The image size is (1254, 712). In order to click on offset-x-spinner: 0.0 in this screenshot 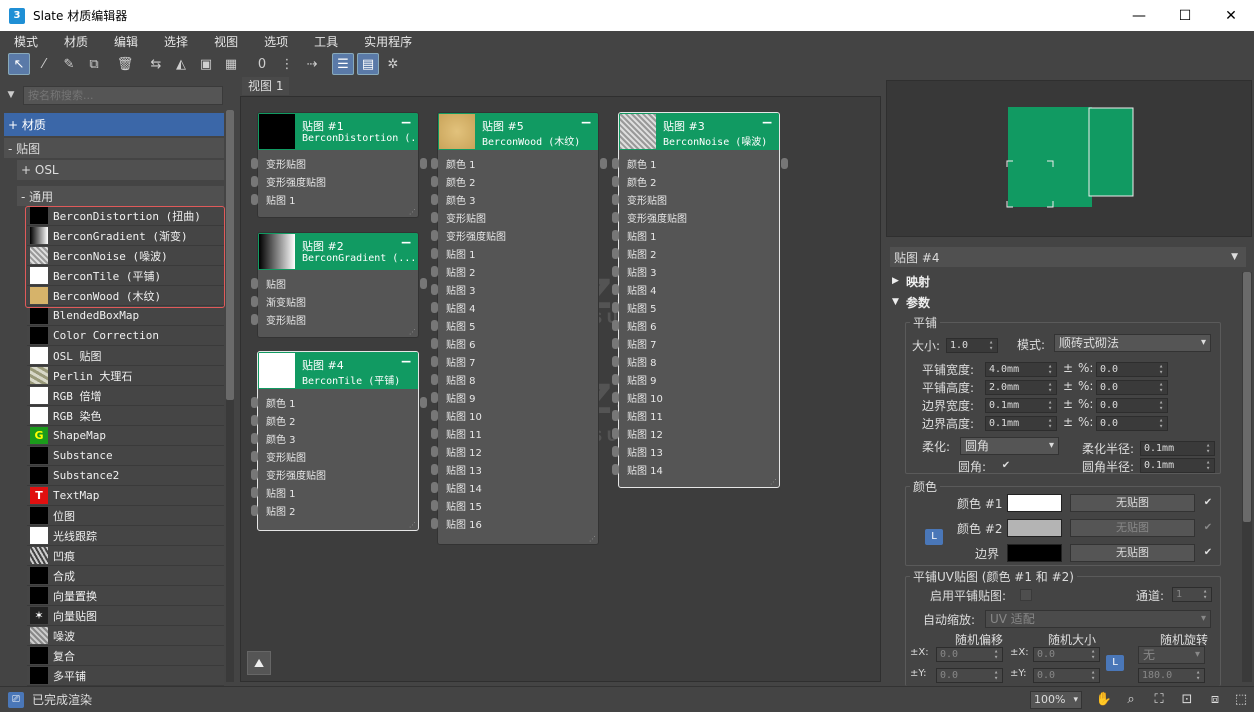, I will do `click(969, 654)`.